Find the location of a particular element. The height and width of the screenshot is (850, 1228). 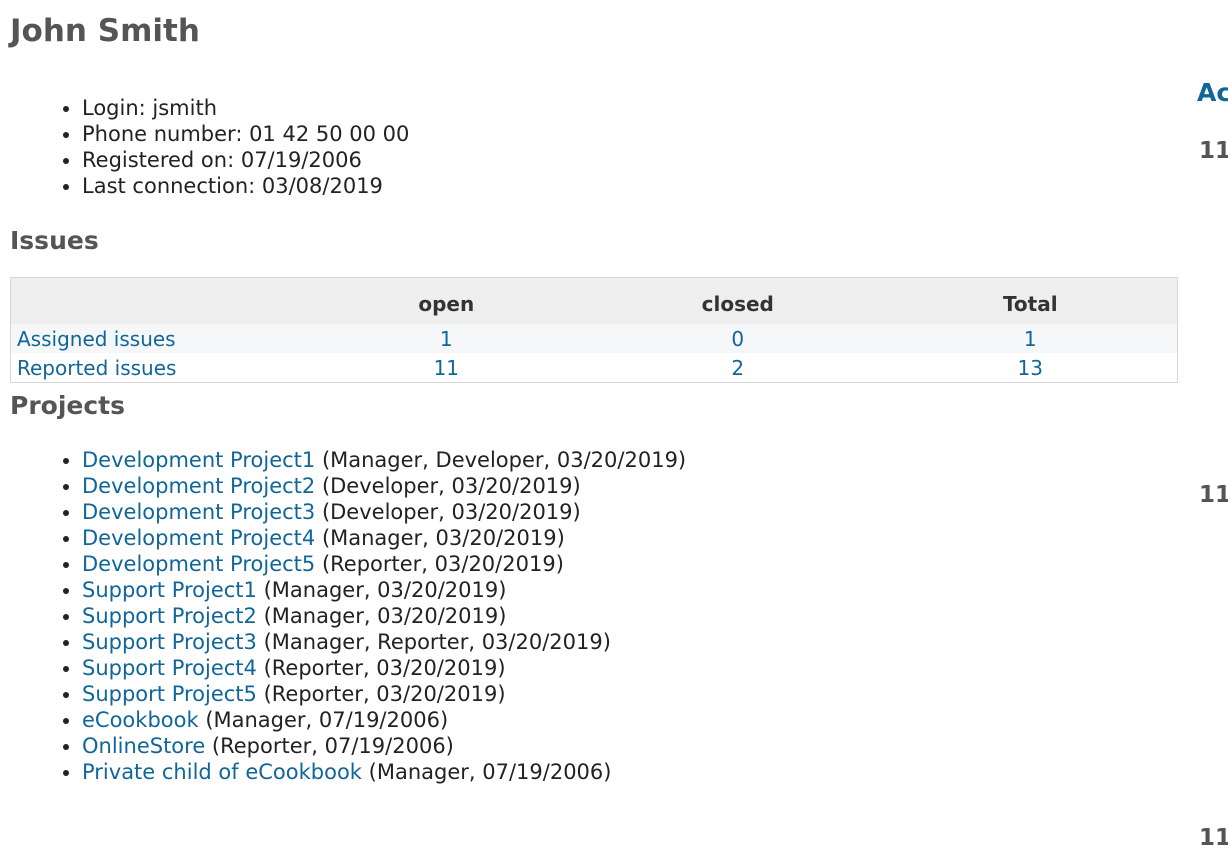

info-login: Login: jsmith is located at coordinates (245, 108).